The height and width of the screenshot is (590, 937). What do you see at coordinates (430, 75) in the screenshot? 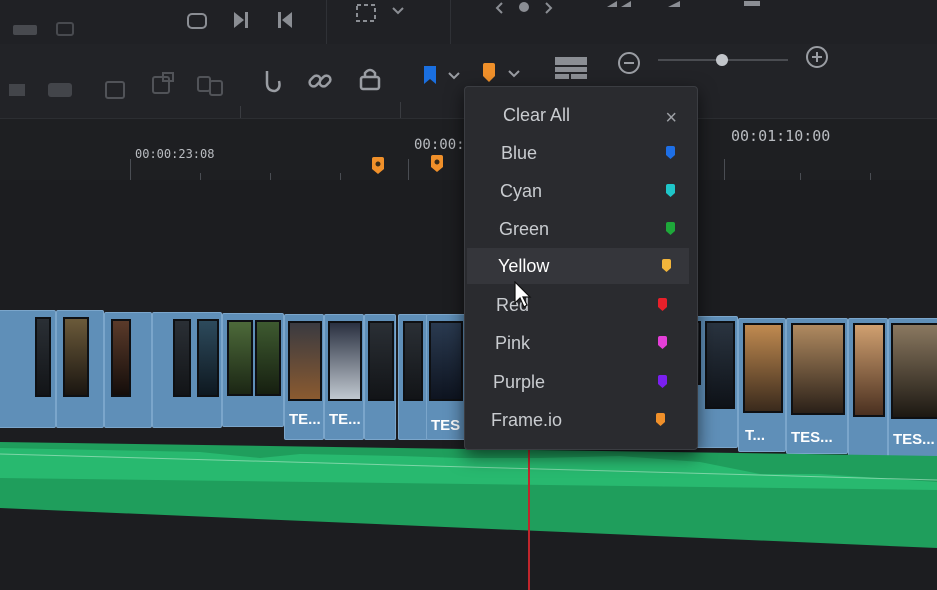
I see `flag-icon` at bounding box center [430, 75].